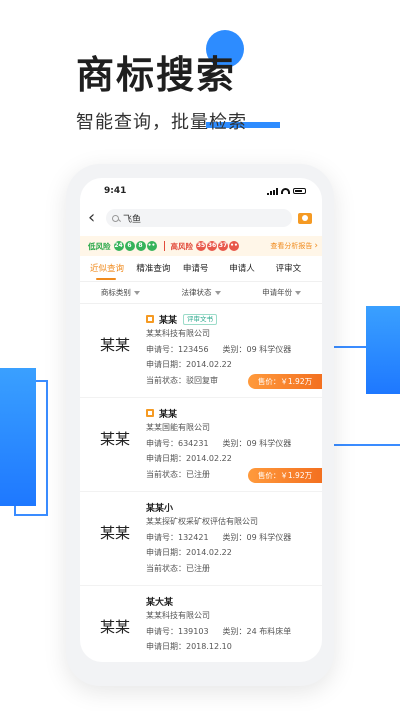 The image size is (400, 711). Describe the element at coordinates (118, 246) in the screenshot. I see `low-risk-count: 24` at that location.